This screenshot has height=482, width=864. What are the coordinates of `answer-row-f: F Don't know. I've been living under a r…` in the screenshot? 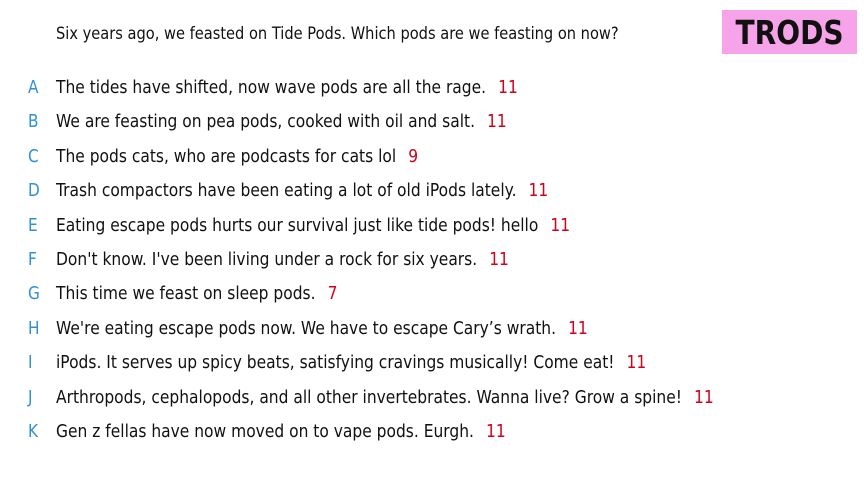 It's located at (432, 263).